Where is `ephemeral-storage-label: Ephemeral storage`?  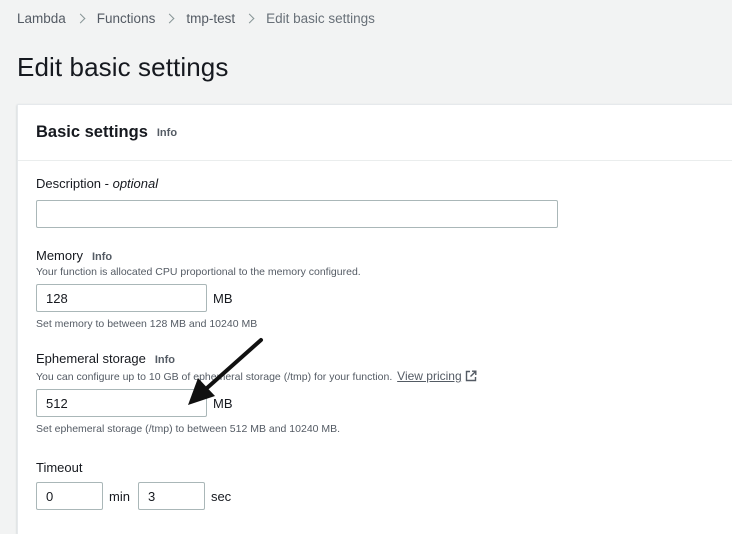 ephemeral-storage-label: Ephemeral storage is located at coordinates (91, 358).